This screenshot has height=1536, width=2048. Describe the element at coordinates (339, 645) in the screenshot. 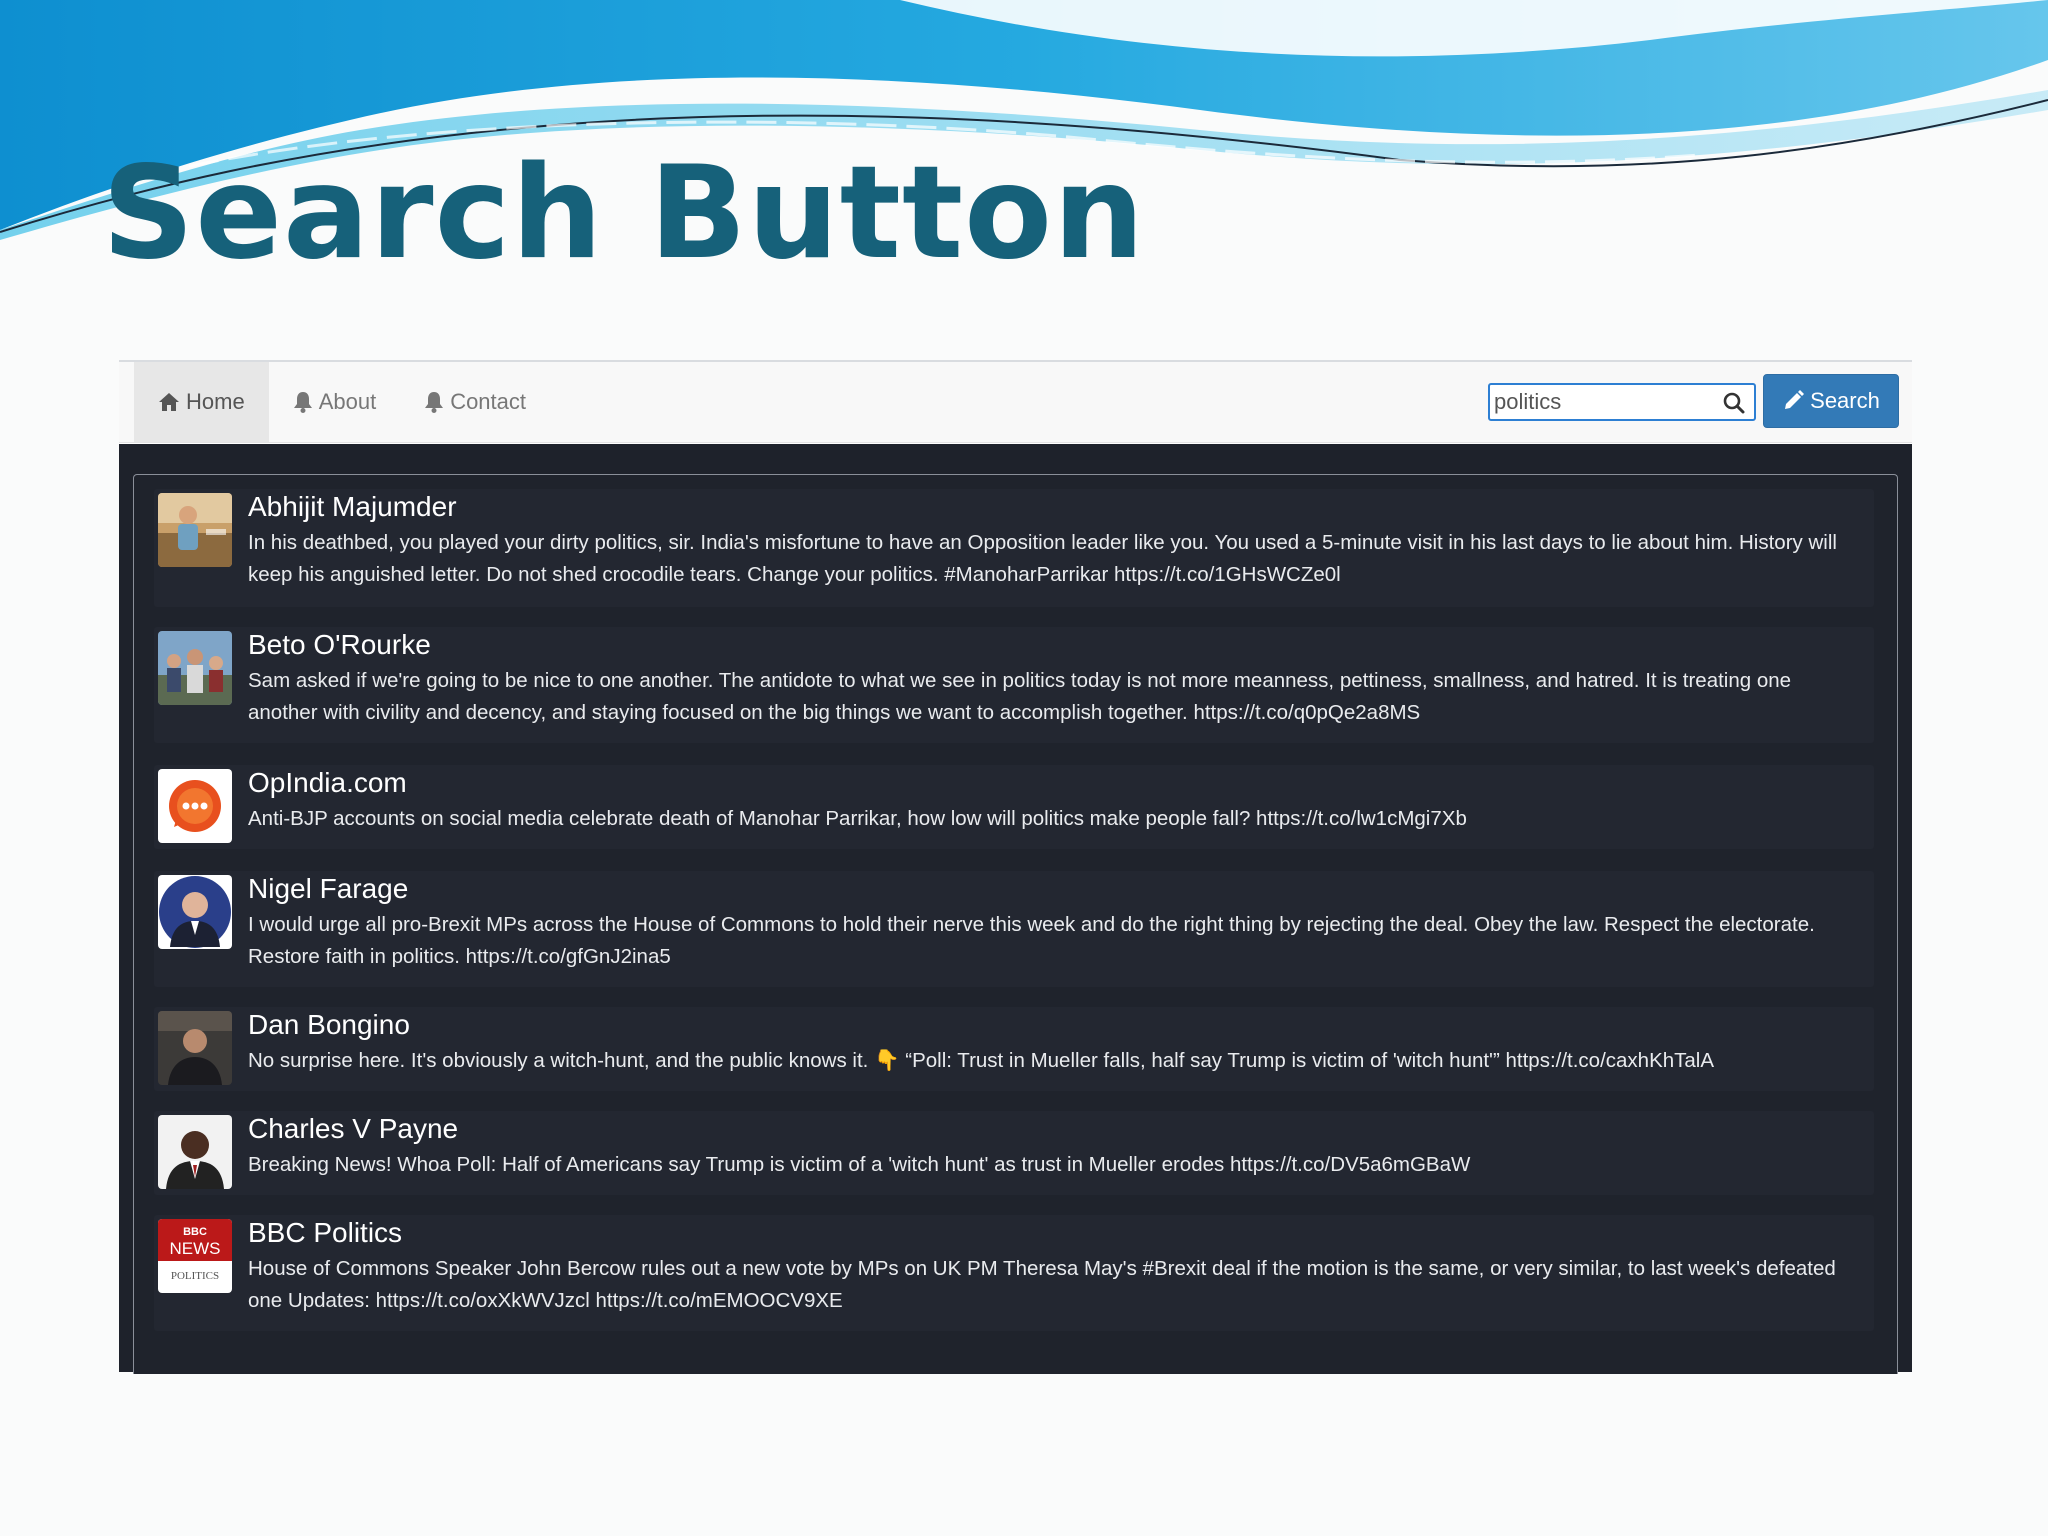

I see `tweet-author: Beto O'Rourke` at that location.